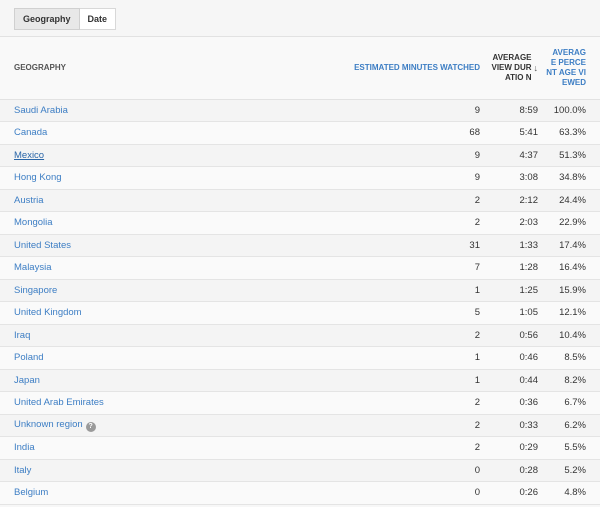 This screenshot has width=600, height=507. What do you see at coordinates (29, 155) in the screenshot?
I see `geography-link: Mexico` at bounding box center [29, 155].